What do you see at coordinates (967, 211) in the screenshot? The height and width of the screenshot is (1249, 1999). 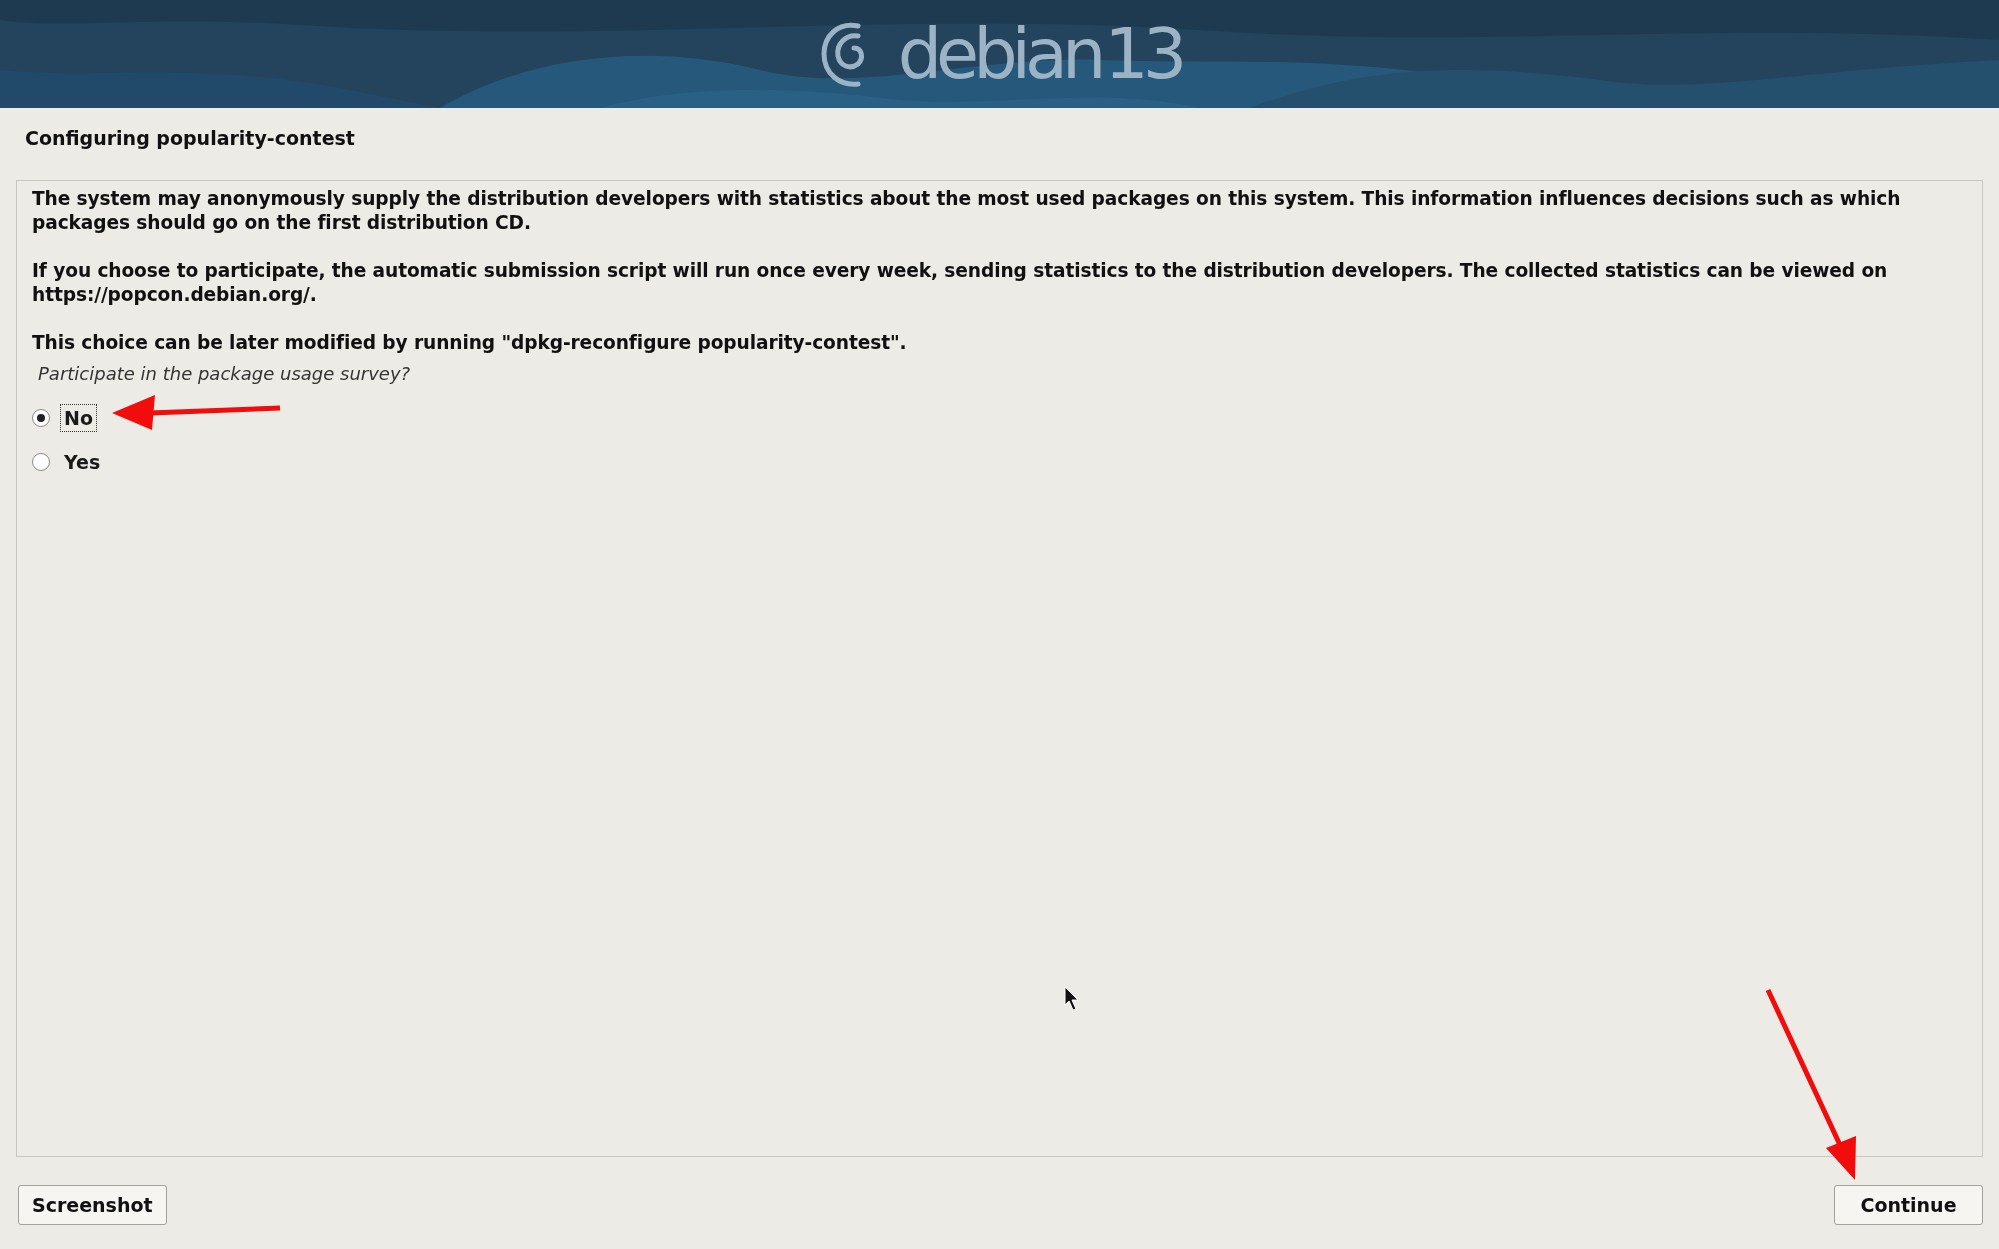 I see `paragraph: The system may anonymously supply the distribution developers with statistics about the most used packages on this system. This information influences decisions such as which packages should go on the first distribution CD.` at bounding box center [967, 211].